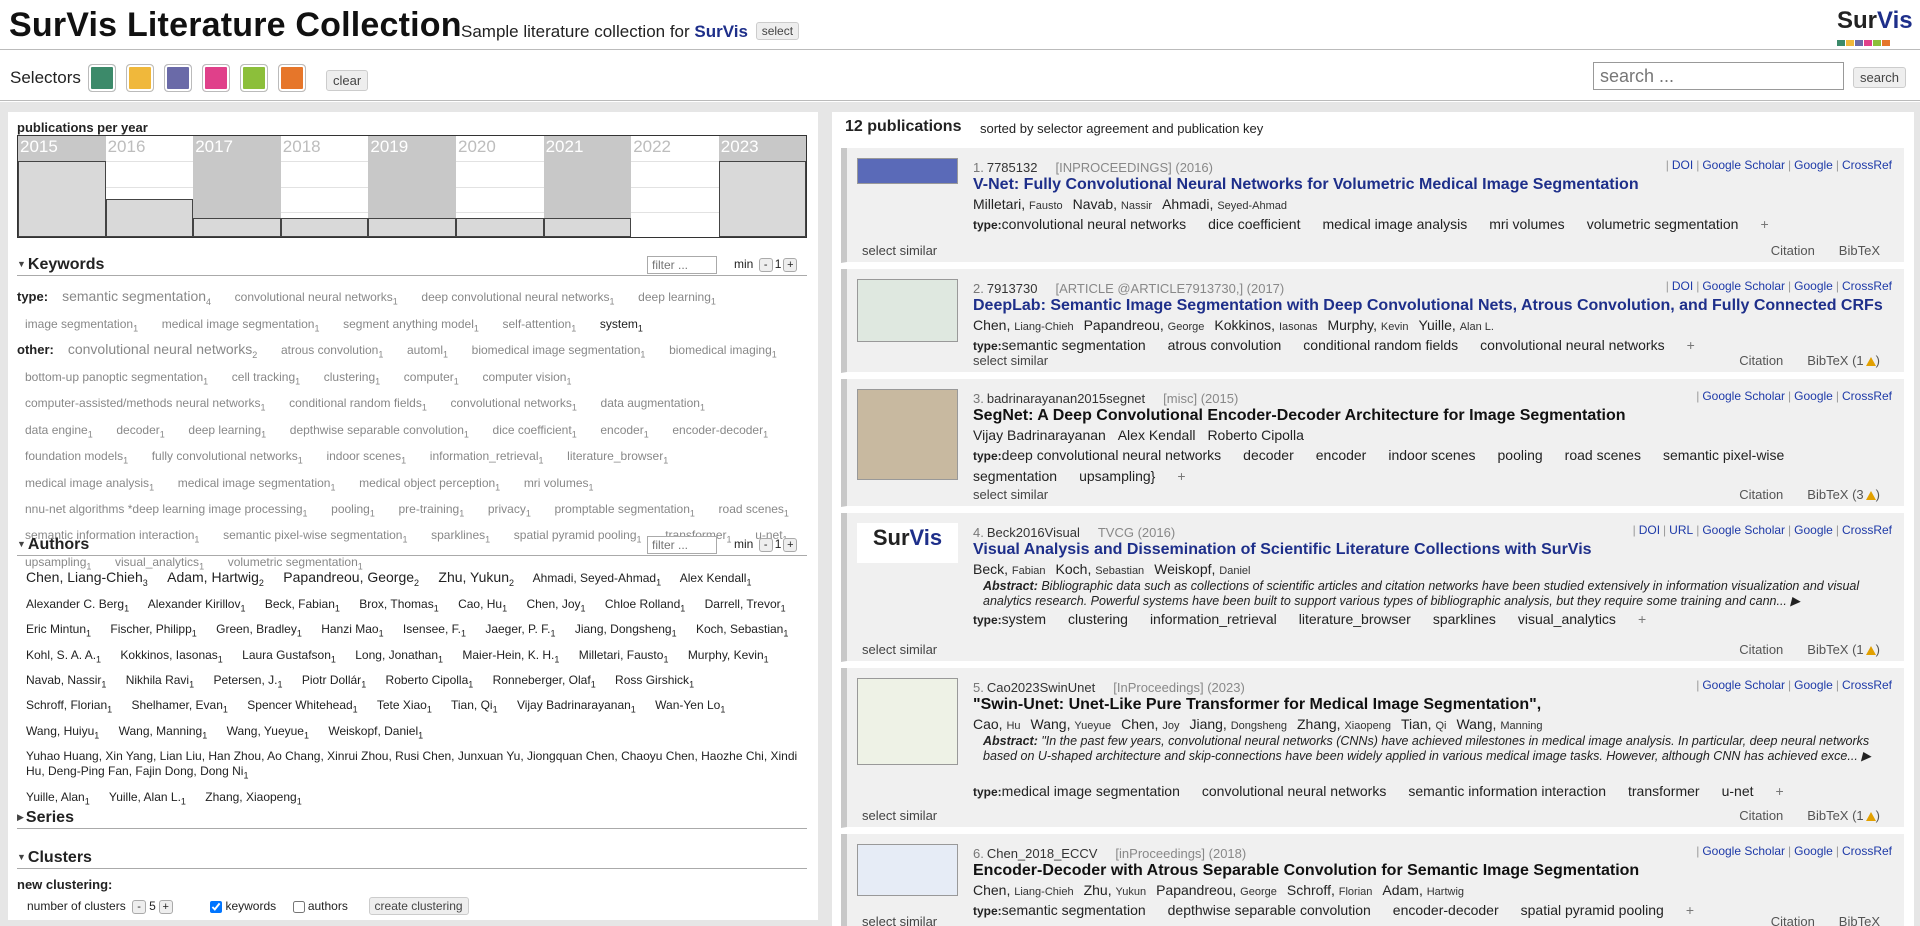 The height and width of the screenshot is (926, 1920). What do you see at coordinates (1355, 619) in the screenshot?
I see `publication-keyword: literature_browser` at bounding box center [1355, 619].